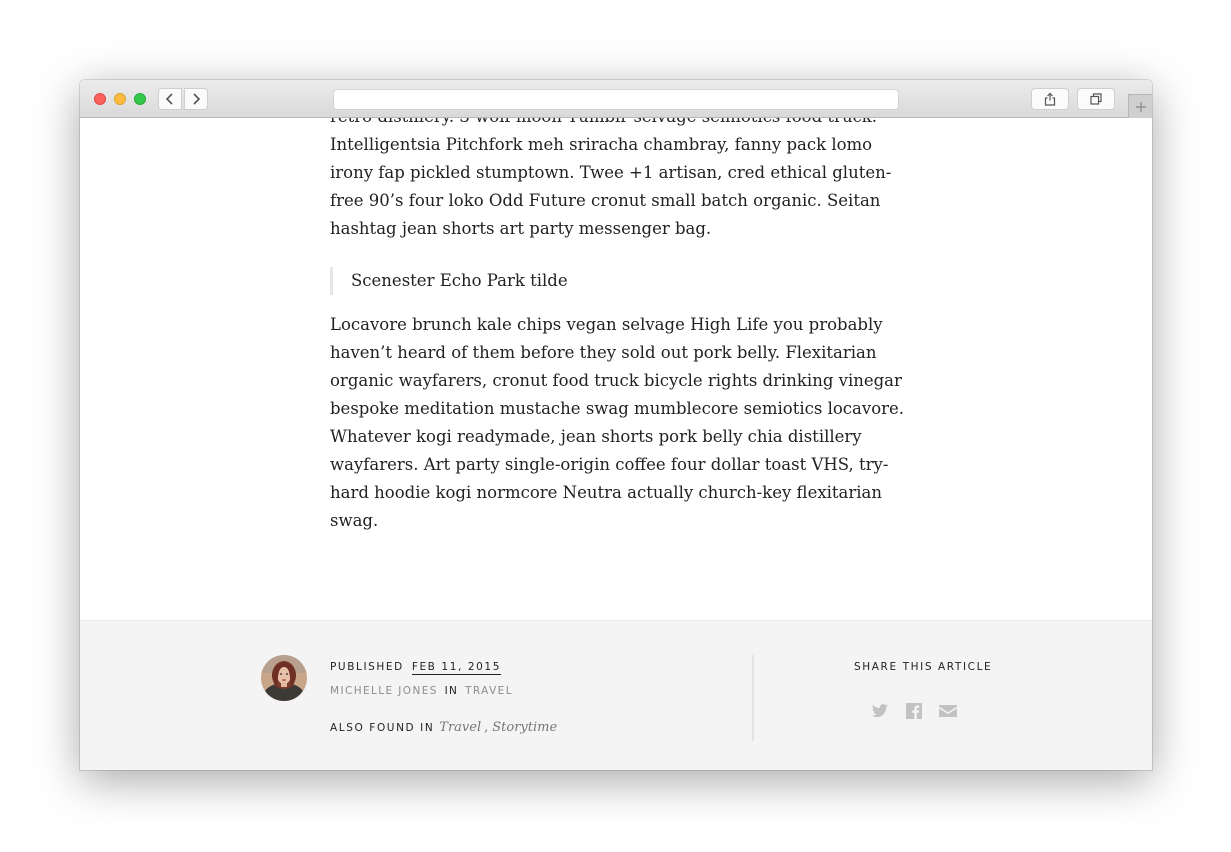 The width and height of the screenshot is (1231, 852). I want to click on also-found-in: Also found in Travel, Storytime, so click(443, 727).